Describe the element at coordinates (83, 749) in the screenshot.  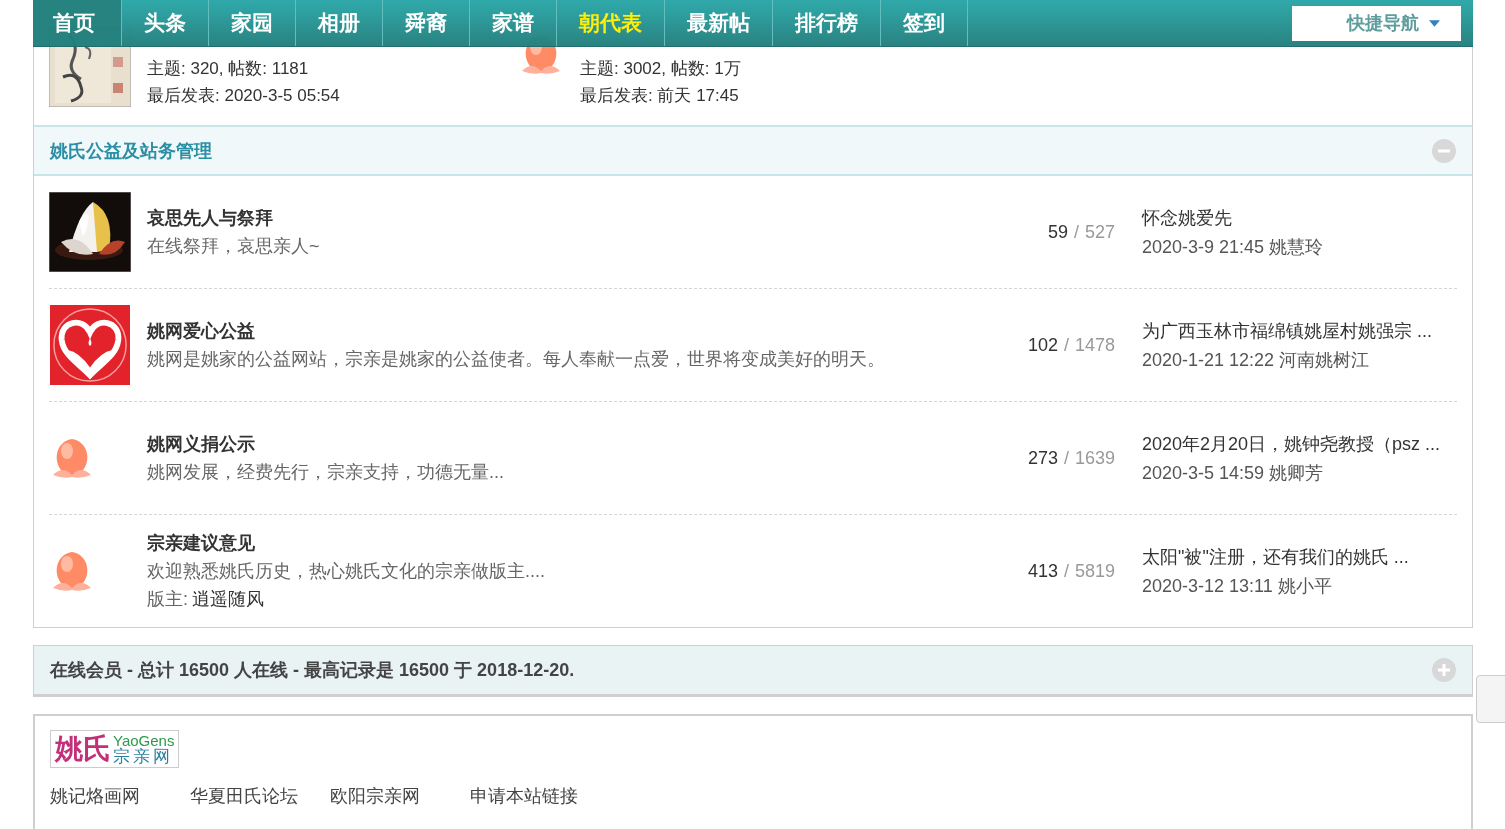
I see `logo-text: 姚氏` at that location.